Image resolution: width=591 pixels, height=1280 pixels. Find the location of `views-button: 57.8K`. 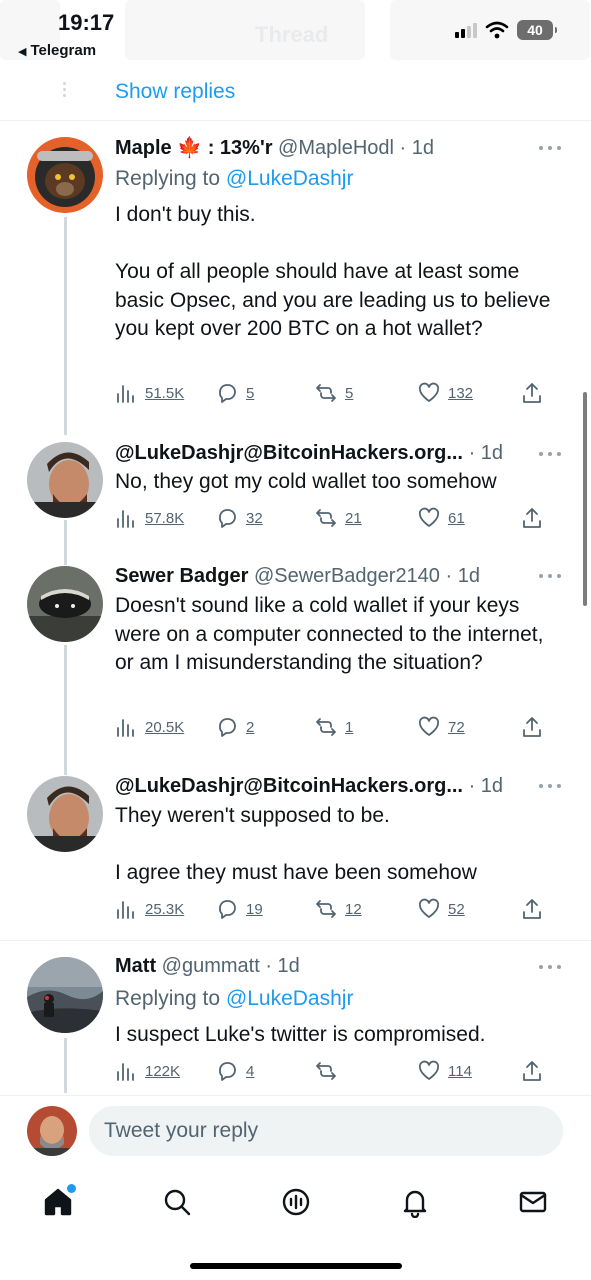

views-button: 57.8K is located at coordinates (149, 518).